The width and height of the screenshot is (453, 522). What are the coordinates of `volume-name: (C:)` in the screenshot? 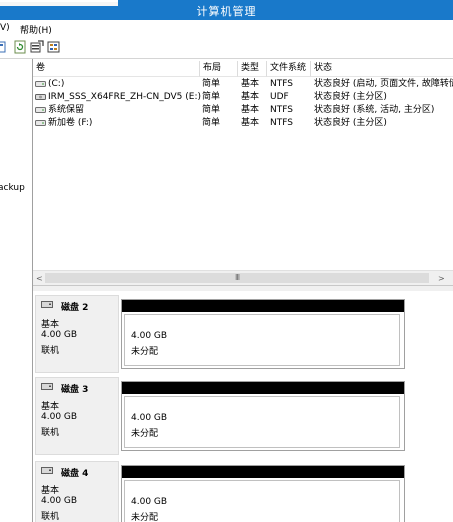 It's located at (56, 84).